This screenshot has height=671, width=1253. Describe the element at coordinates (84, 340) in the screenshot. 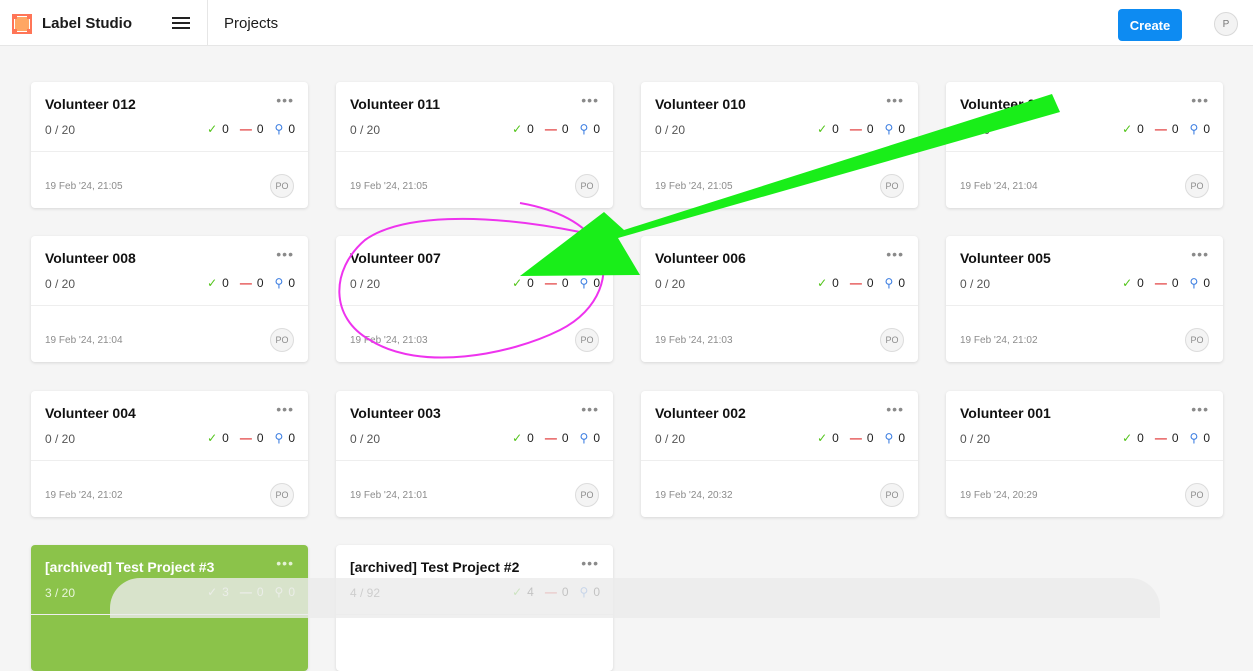

I see `created-date: 19 Feb '24, 21:04` at that location.